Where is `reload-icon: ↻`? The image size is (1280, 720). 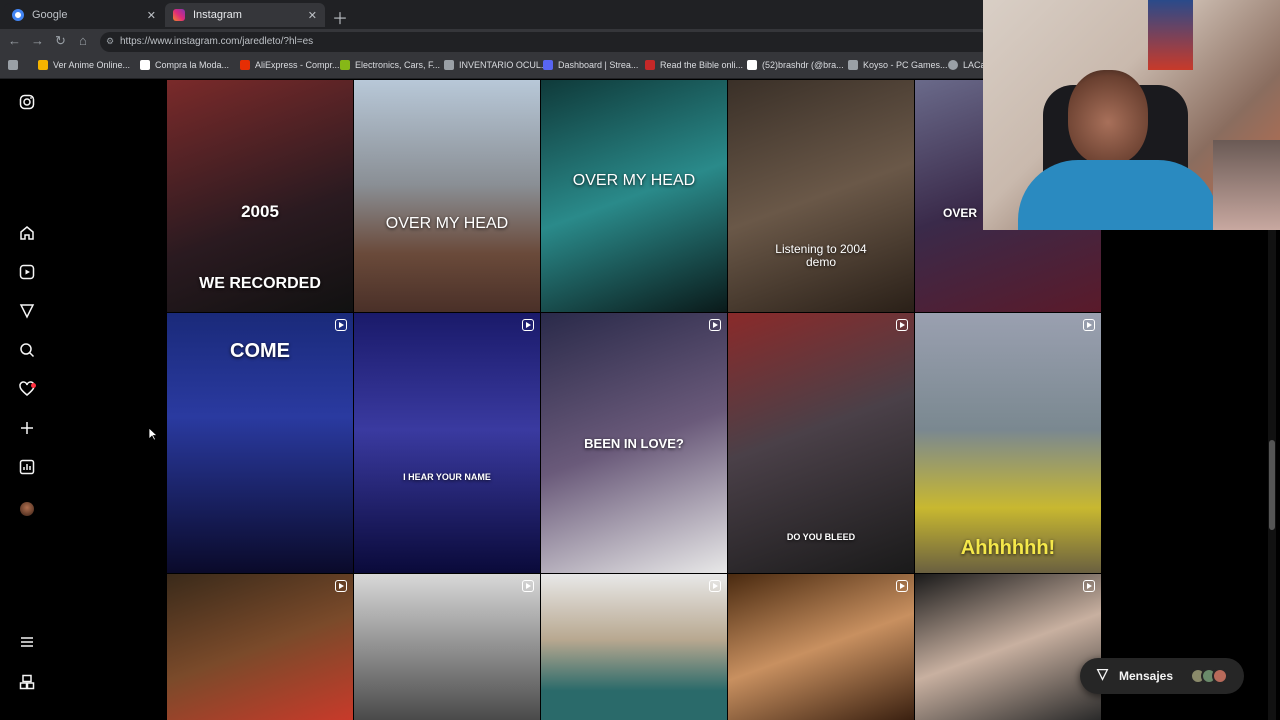
reload-icon: ↻ is located at coordinates (60, 41).